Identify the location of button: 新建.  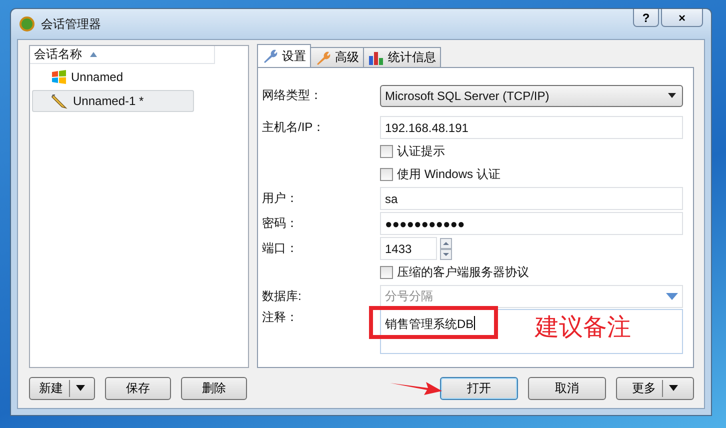
(62, 388).